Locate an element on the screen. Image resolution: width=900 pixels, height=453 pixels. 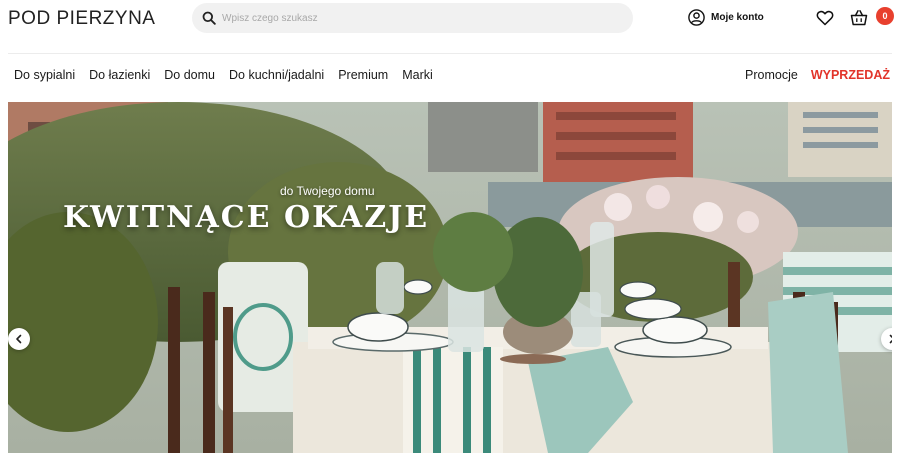
carousel-prev-button is located at coordinates (19, 339).